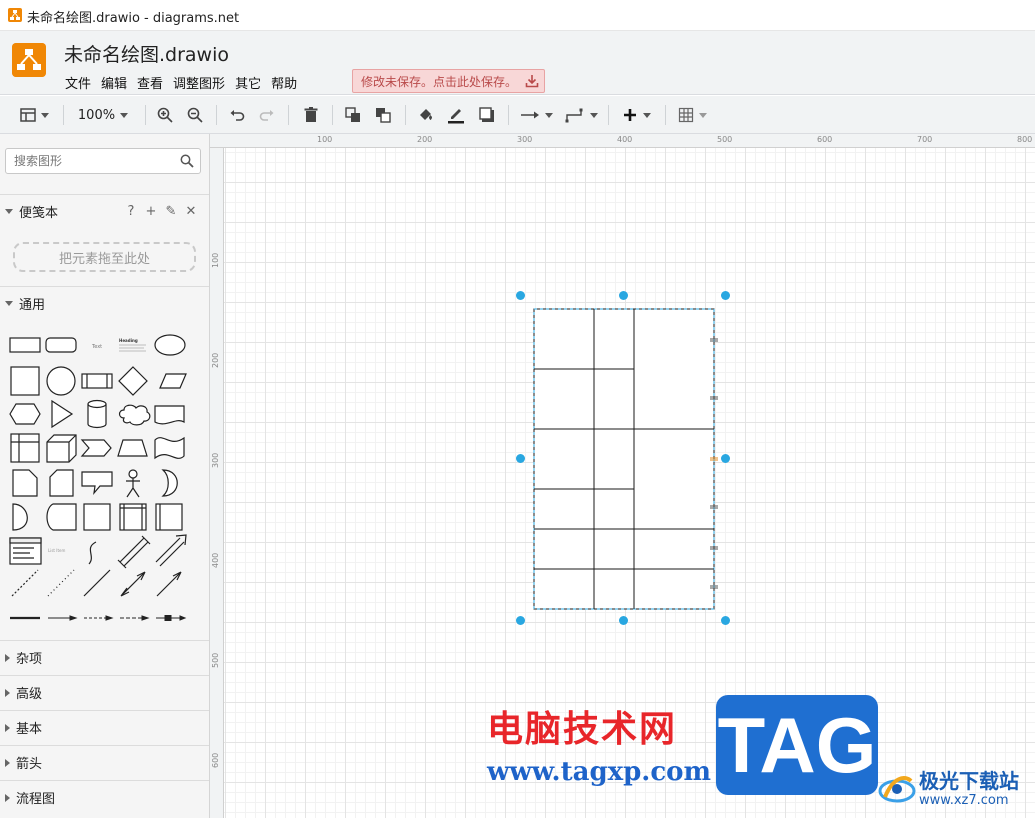 This screenshot has height=818, width=1035. What do you see at coordinates (104, 797) in the screenshot?
I see `flowchart-section-header: 流程图` at bounding box center [104, 797].